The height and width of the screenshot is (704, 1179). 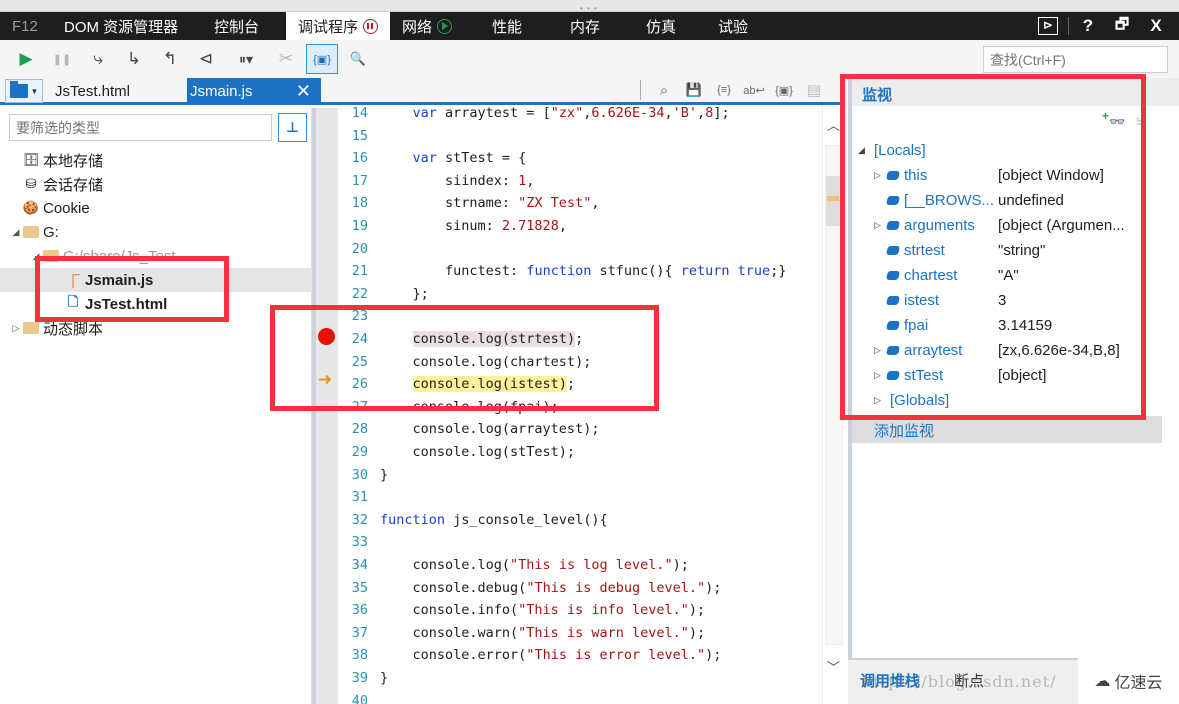 What do you see at coordinates (1007, 350) in the screenshot?
I see `watch-row: ▷ arraytest [zx,6.626e-34,B,8]` at bounding box center [1007, 350].